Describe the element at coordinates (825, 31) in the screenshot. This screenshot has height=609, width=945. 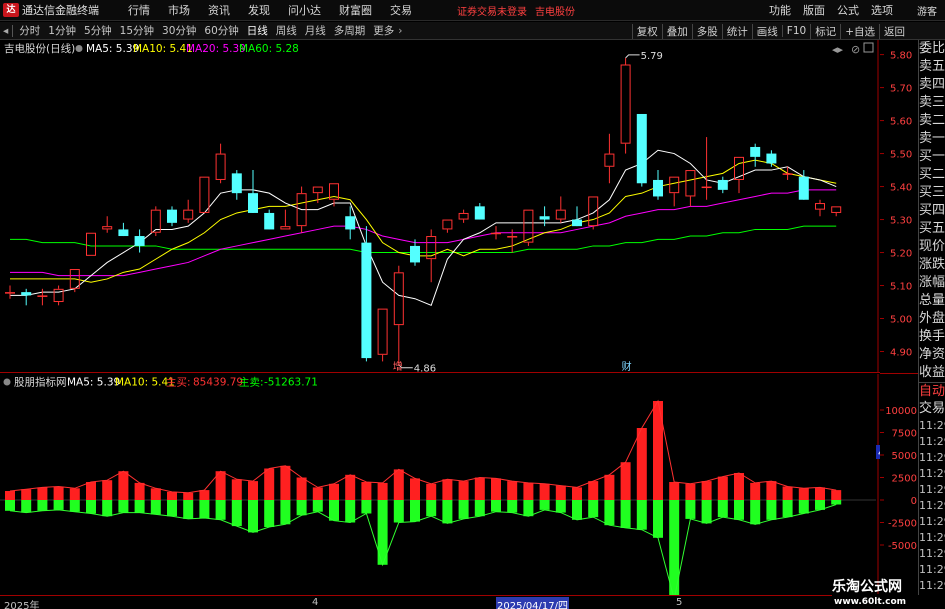
I see `mark-button: 标记` at that location.